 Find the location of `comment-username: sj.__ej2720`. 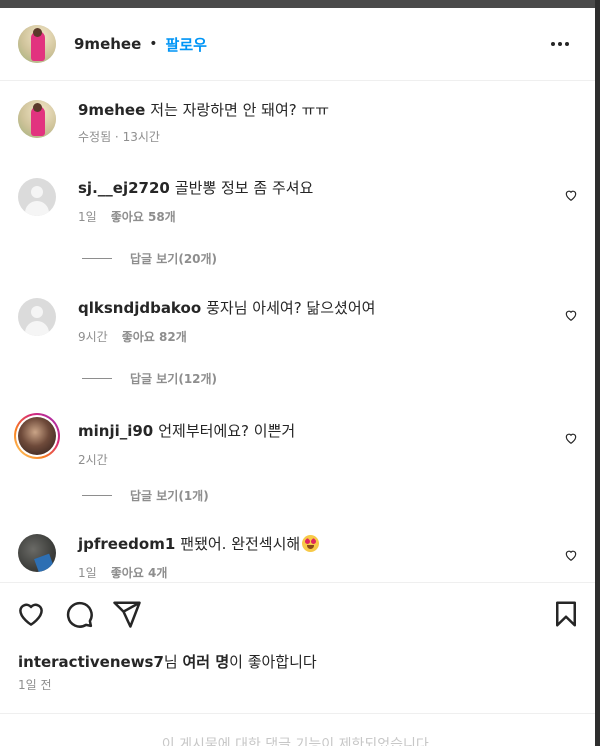

comment-username: sj.__ej2720 is located at coordinates (124, 188).